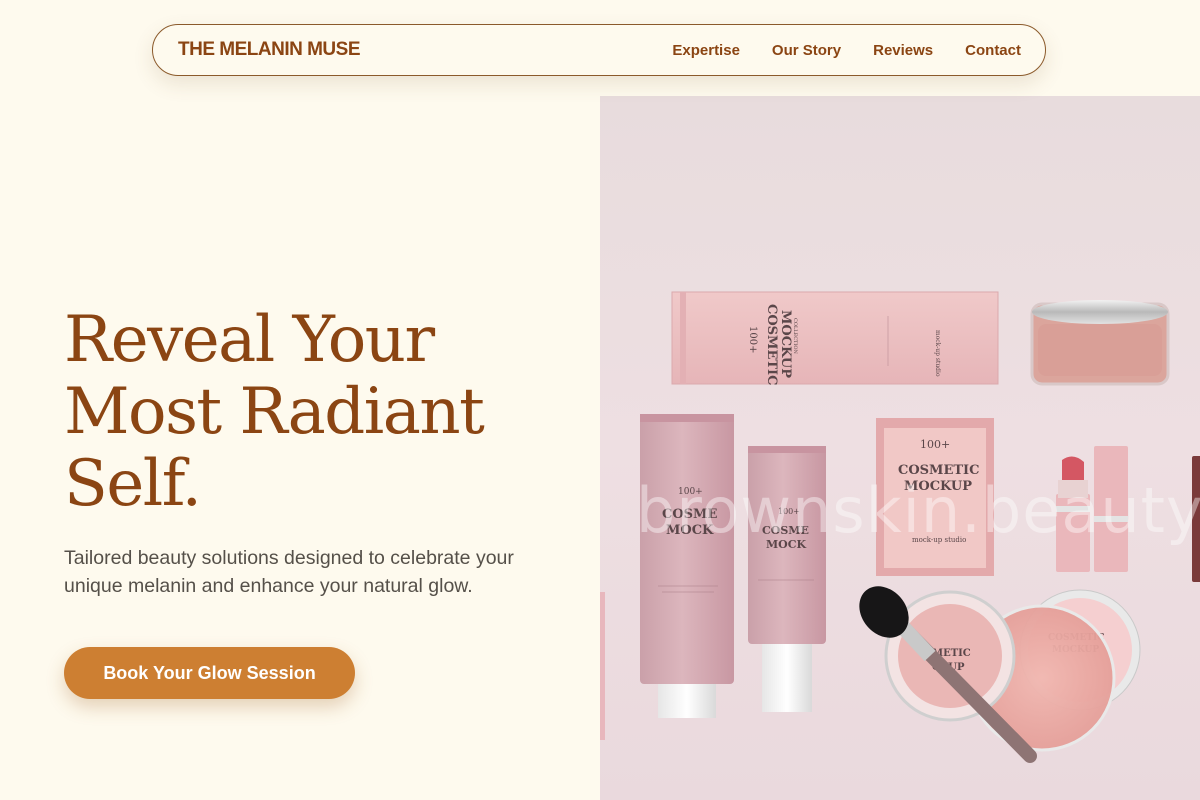 The height and width of the screenshot is (800, 1200). I want to click on nav-link-expertise: Expertise, so click(706, 50).